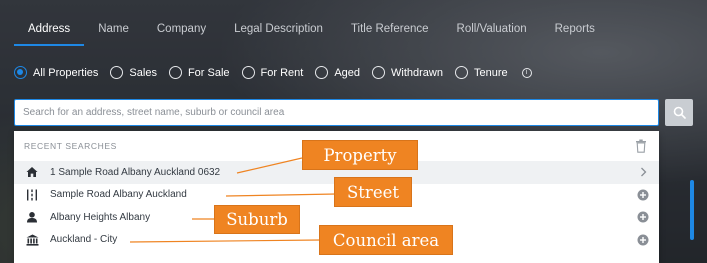 The image size is (707, 263). I want to click on tab-name: Name, so click(113, 31).